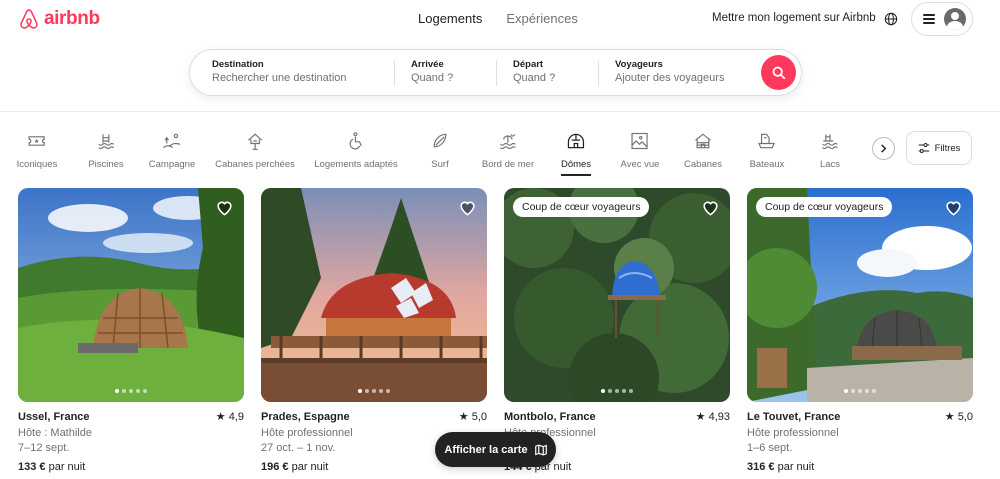 Image resolution: width=1000 pixels, height=479 pixels. I want to click on listing-price: 133 € par nuit, so click(131, 468).